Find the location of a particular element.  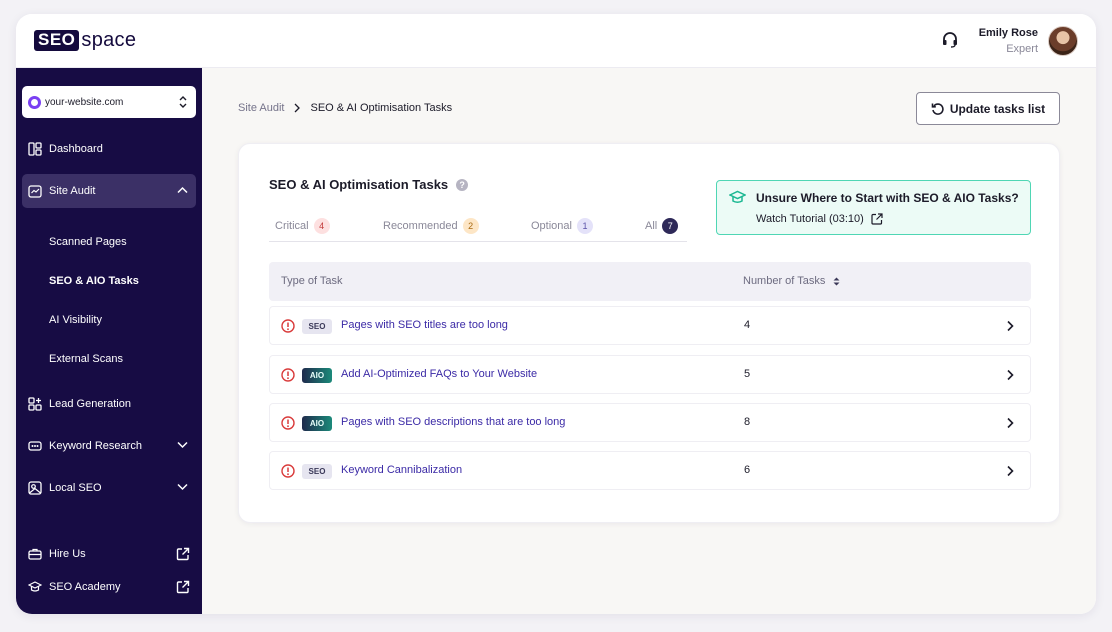

task-count: 5 is located at coordinates (747, 374).